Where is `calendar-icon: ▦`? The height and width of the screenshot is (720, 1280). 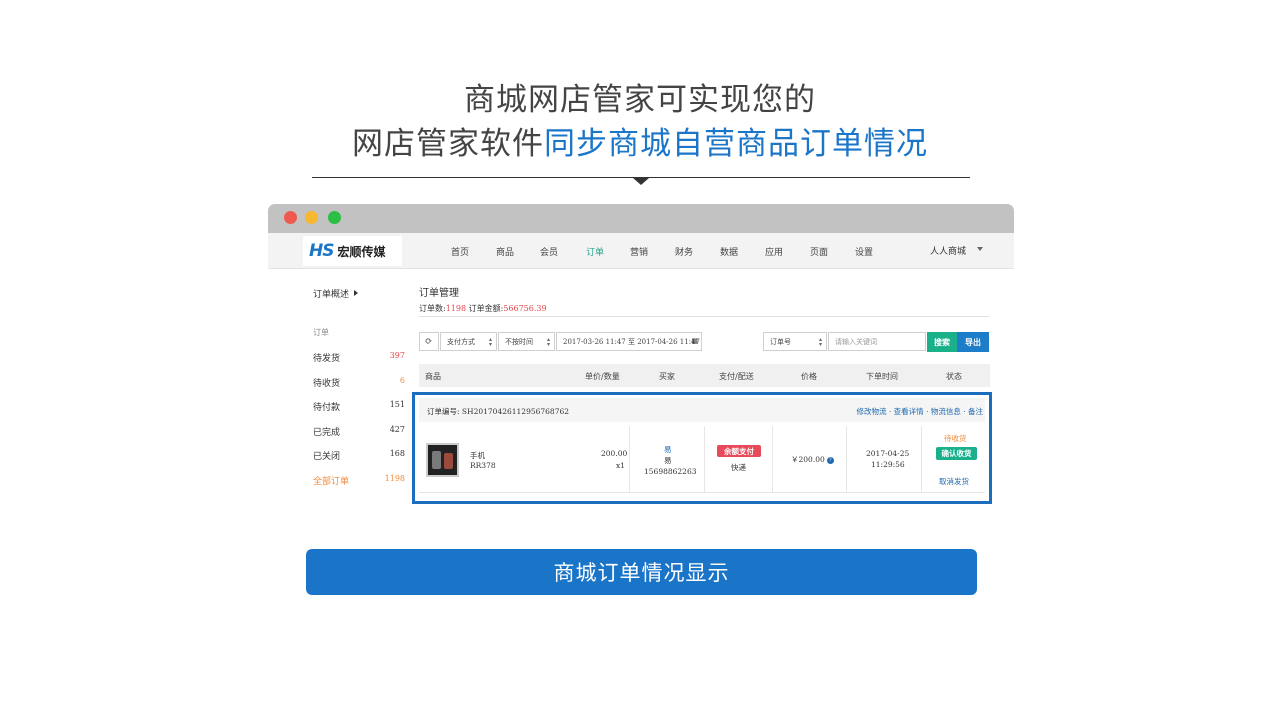 calendar-icon: ▦ is located at coordinates (694, 341).